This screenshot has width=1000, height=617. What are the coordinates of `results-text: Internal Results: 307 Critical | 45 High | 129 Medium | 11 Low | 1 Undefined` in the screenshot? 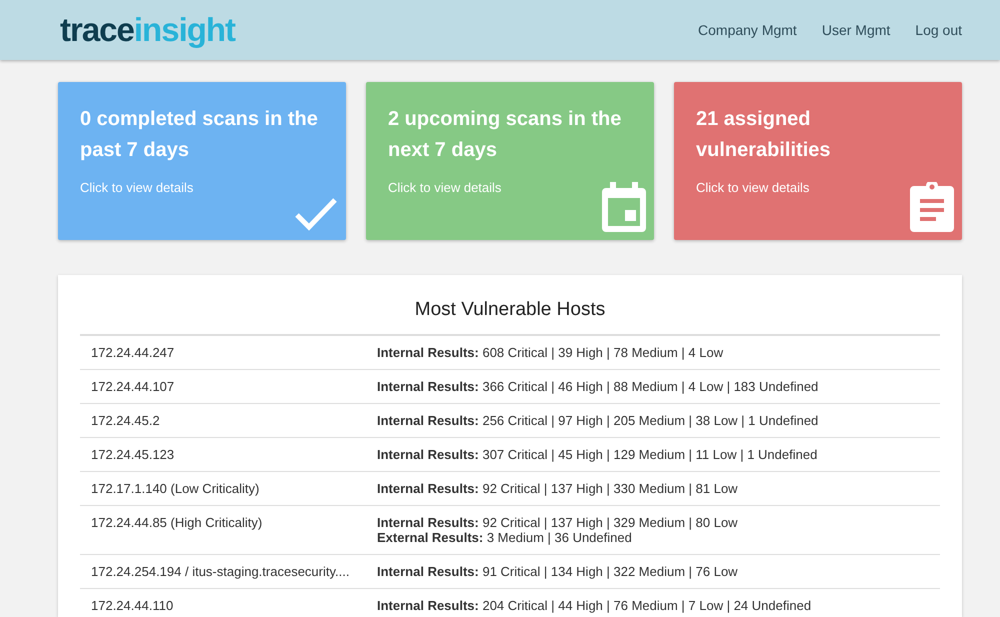 It's located at (597, 454).